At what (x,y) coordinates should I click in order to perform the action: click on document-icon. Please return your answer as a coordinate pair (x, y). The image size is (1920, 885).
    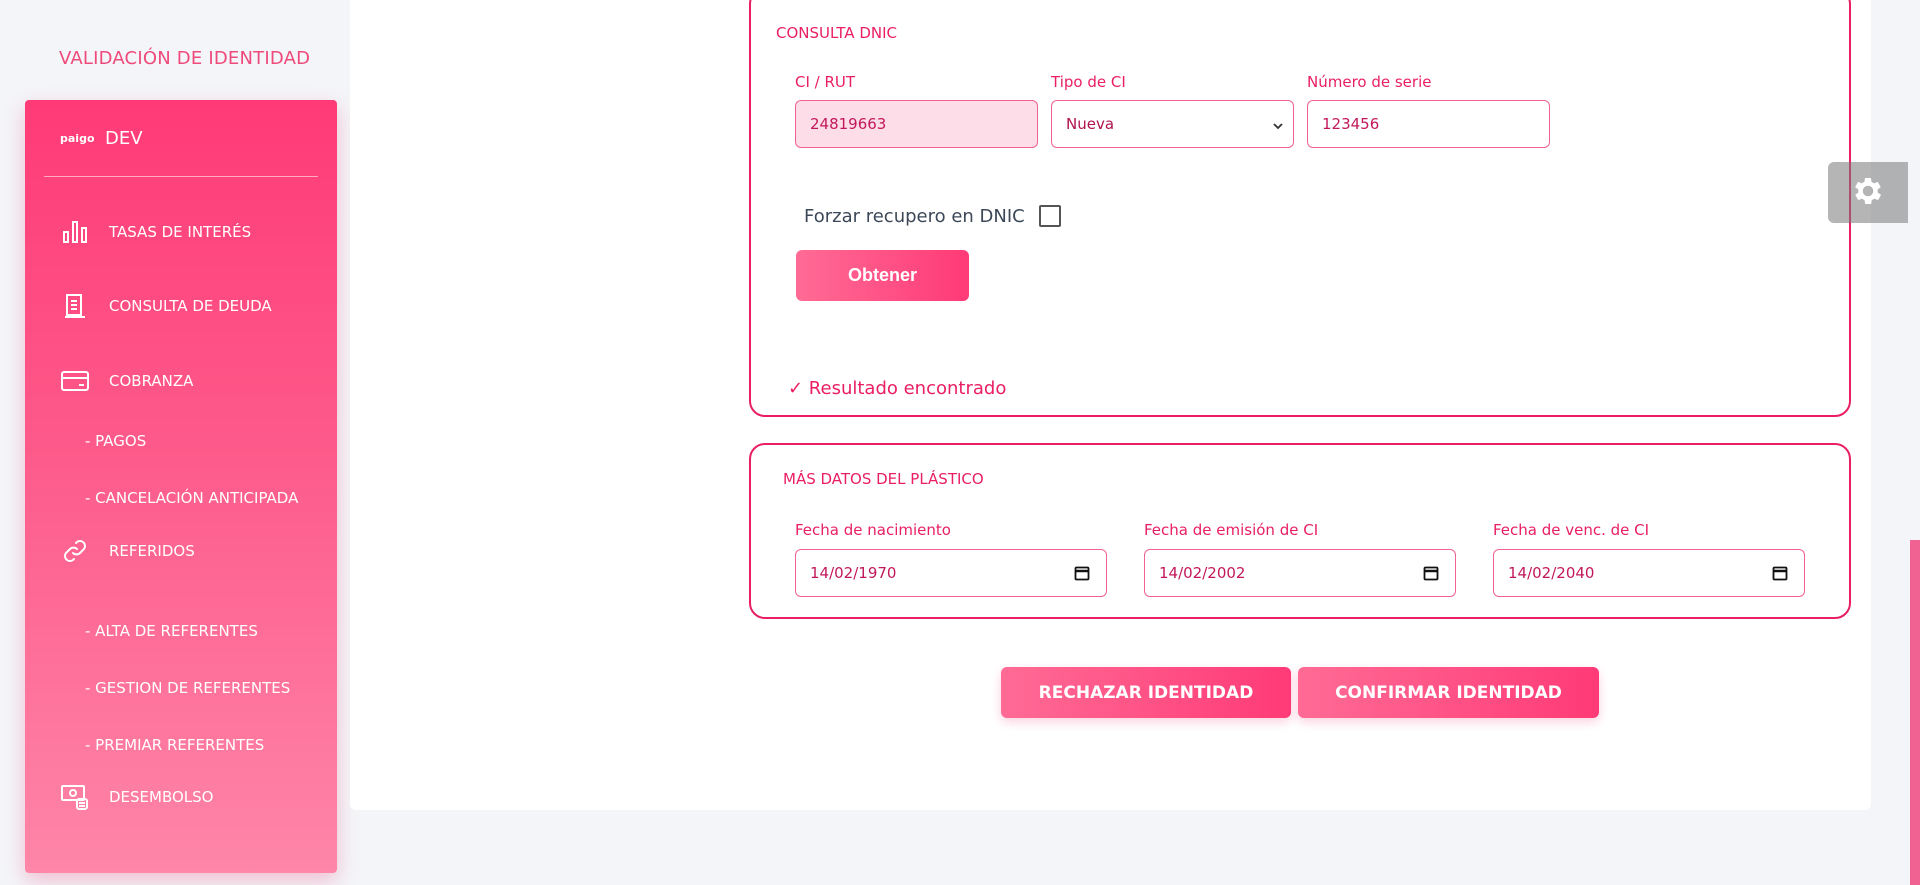
    Looking at the image, I should click on (75, 306).